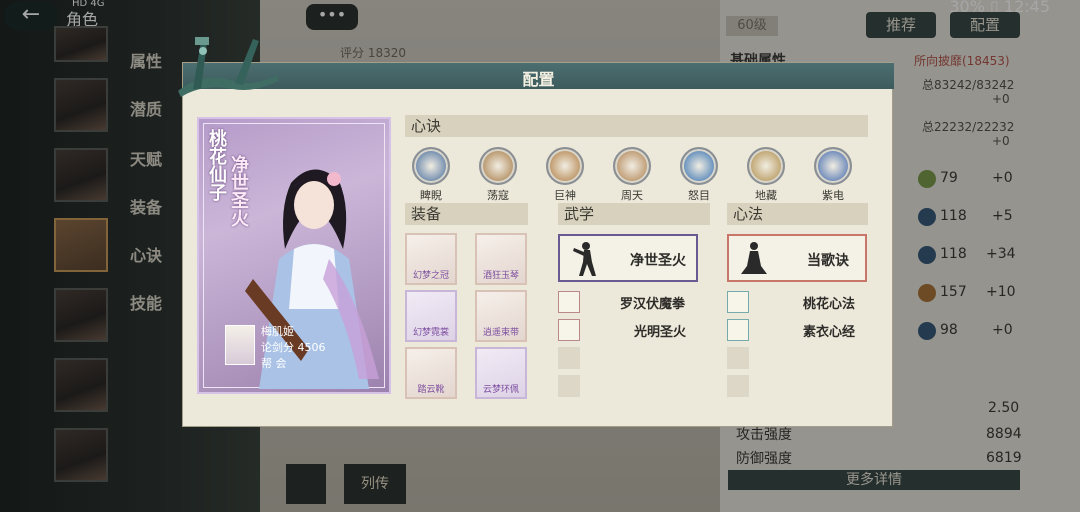 This screenshot has height=512, width=1080. What do you see at coordinates (274, 363) in the screenshot?
I see `guild-label: 帮 会` at bounding box center [274, 363].